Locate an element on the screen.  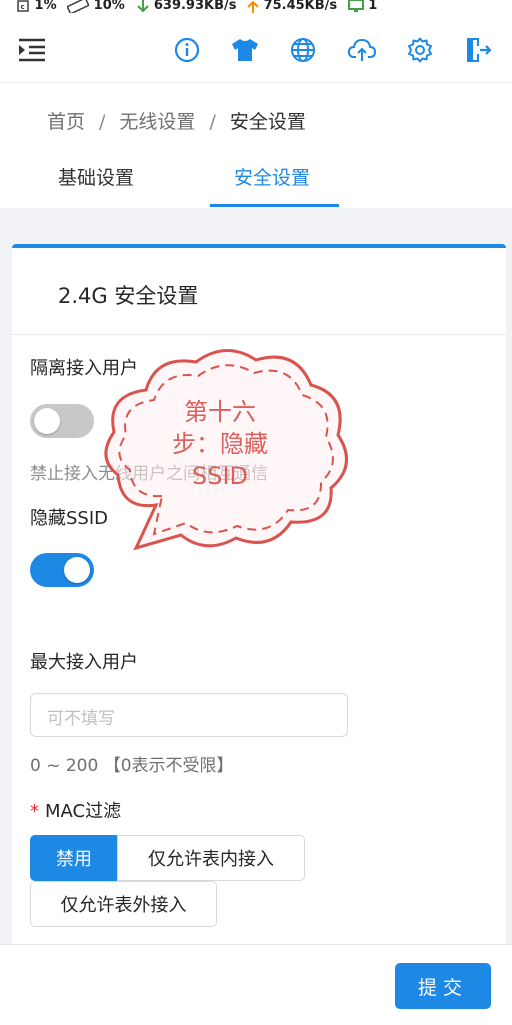
upload-speed: 75.45KB/s is located at coordinates (300, 6).